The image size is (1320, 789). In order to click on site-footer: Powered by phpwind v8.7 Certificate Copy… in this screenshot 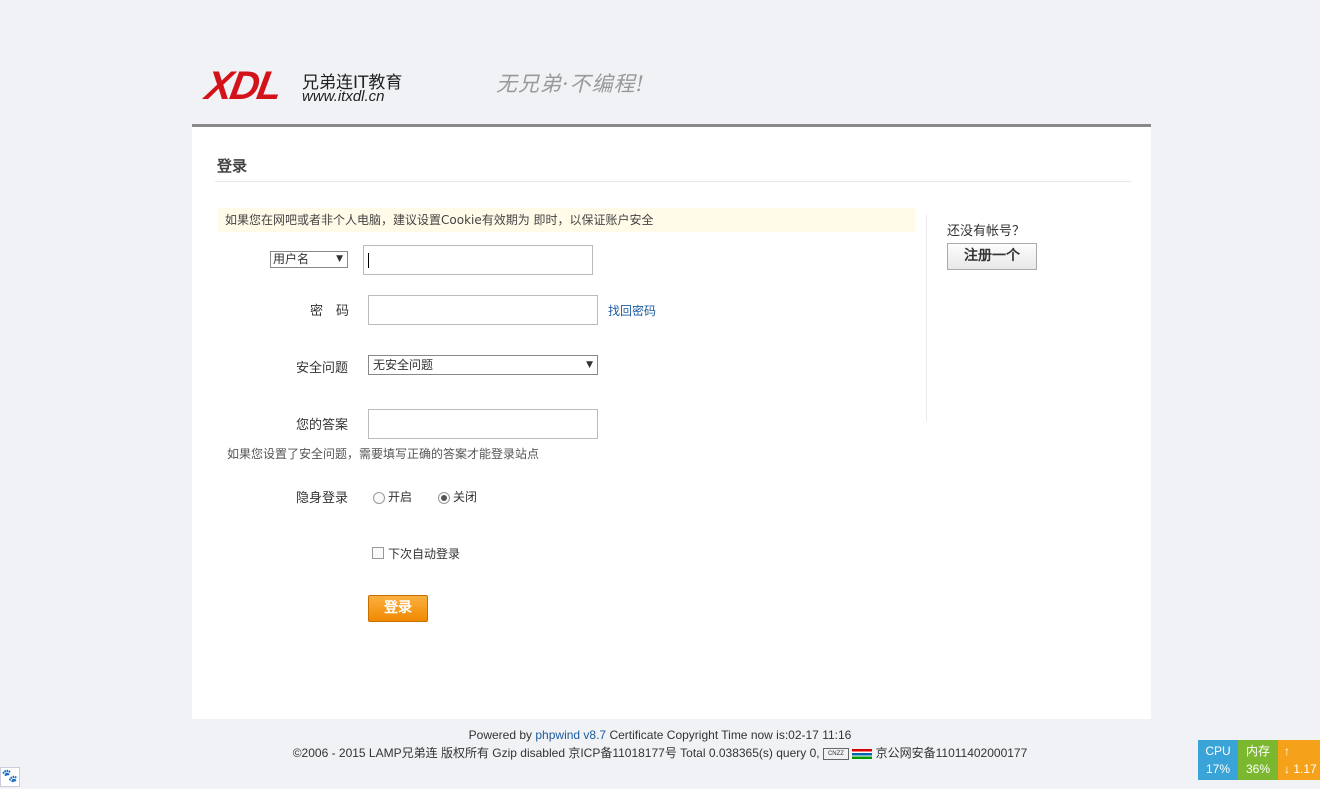, I will do `click(660, 744)`.